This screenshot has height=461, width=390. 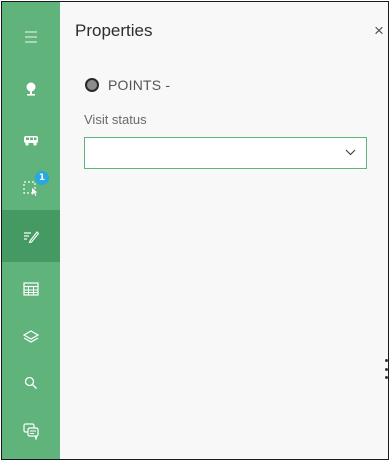 I want to click on sidebar-item-search, so click(x=31, y=383).